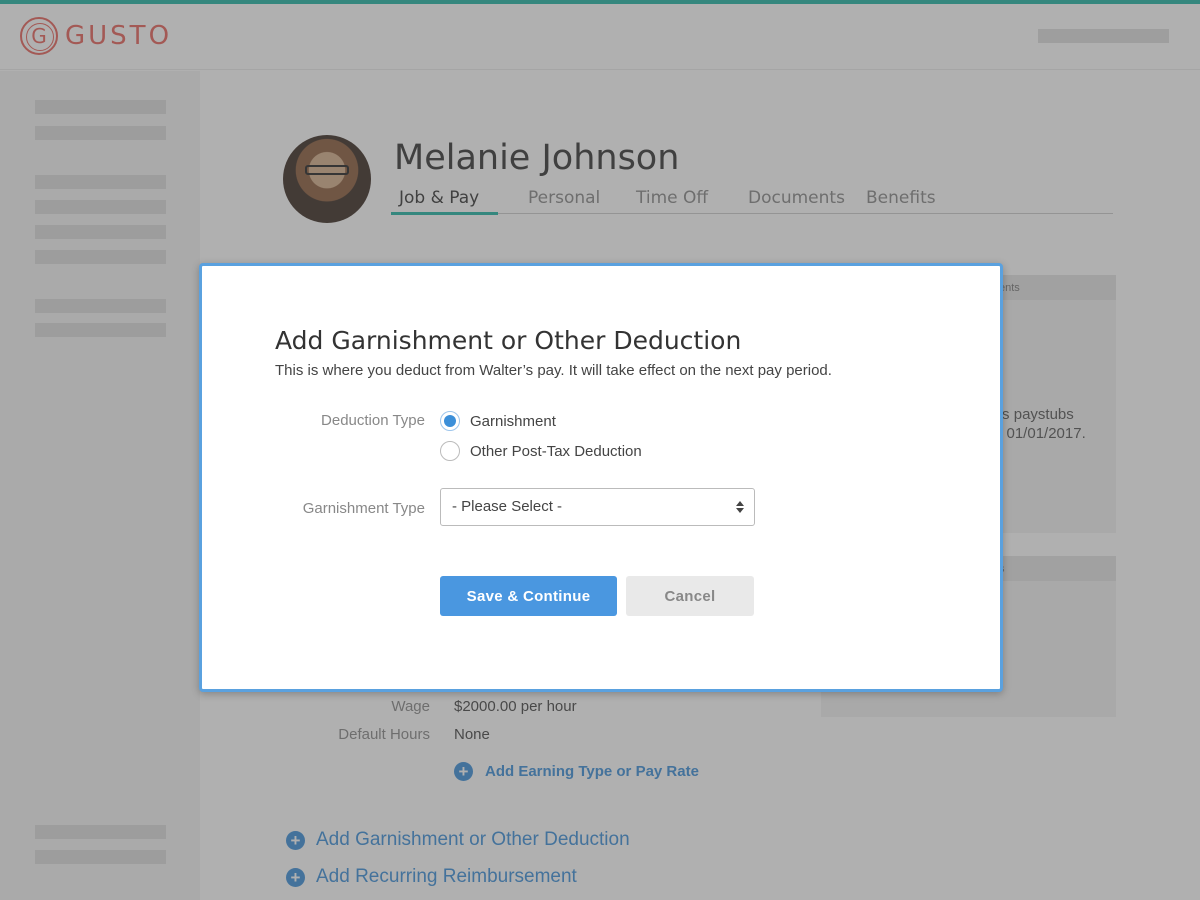 The image size is (1200, 900). Describe the element at coordinates (507, 506) in the screenshot. I see `select-value: - Please Select -` at that location.